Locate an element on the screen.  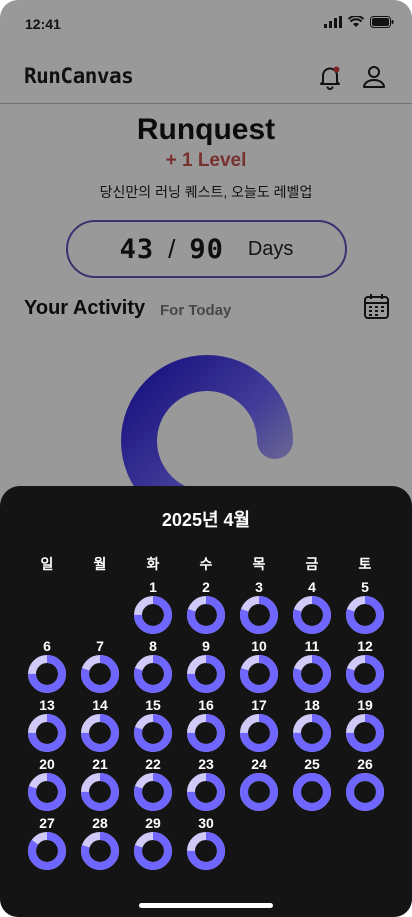
day-number: 23 is located at coordinates (206, 764).